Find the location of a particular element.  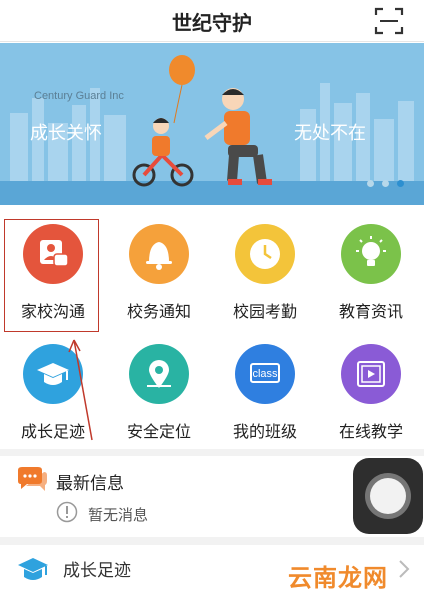

grid-item-my-class: class 我的班级 is located at coordinates (265, 386).